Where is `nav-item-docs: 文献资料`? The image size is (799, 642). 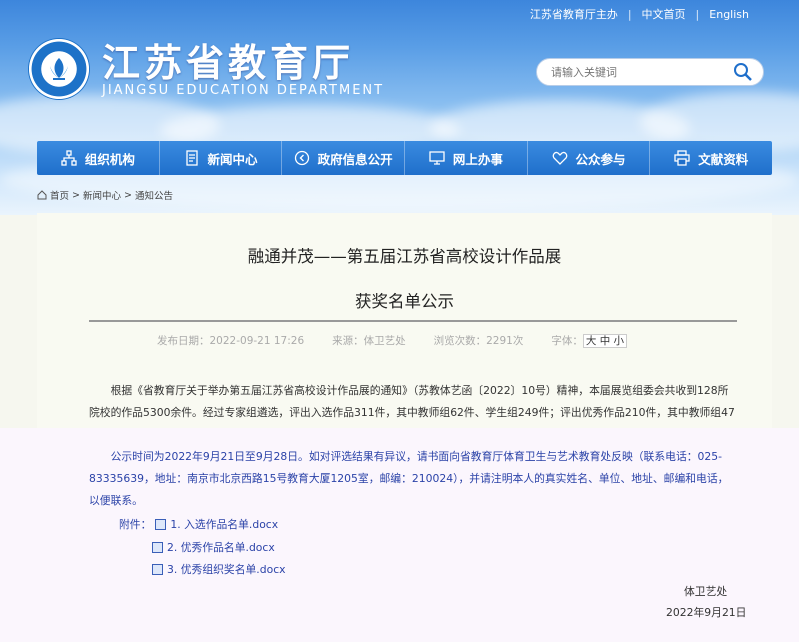 nav-item-docs: 文献资料 is located at coordinates (711, 158).